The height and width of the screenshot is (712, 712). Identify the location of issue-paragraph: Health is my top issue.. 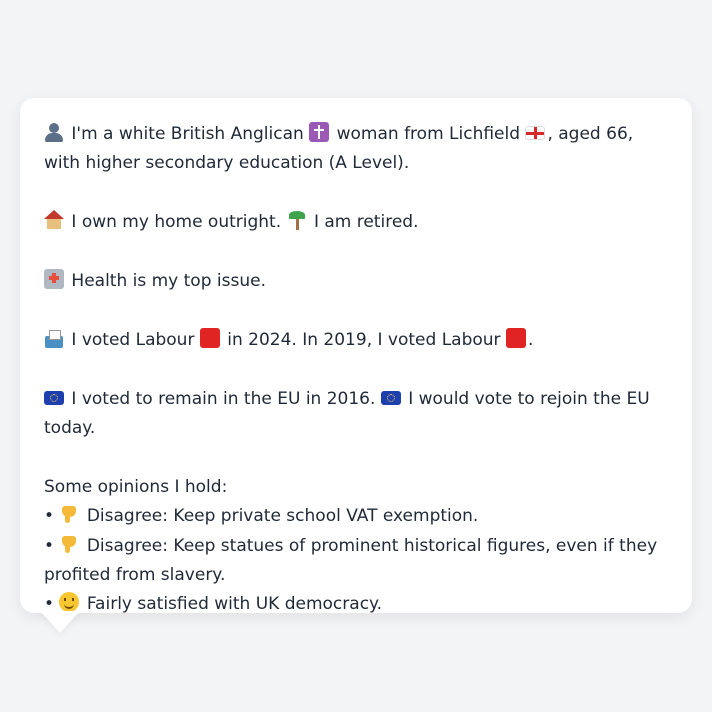
(356, 281).